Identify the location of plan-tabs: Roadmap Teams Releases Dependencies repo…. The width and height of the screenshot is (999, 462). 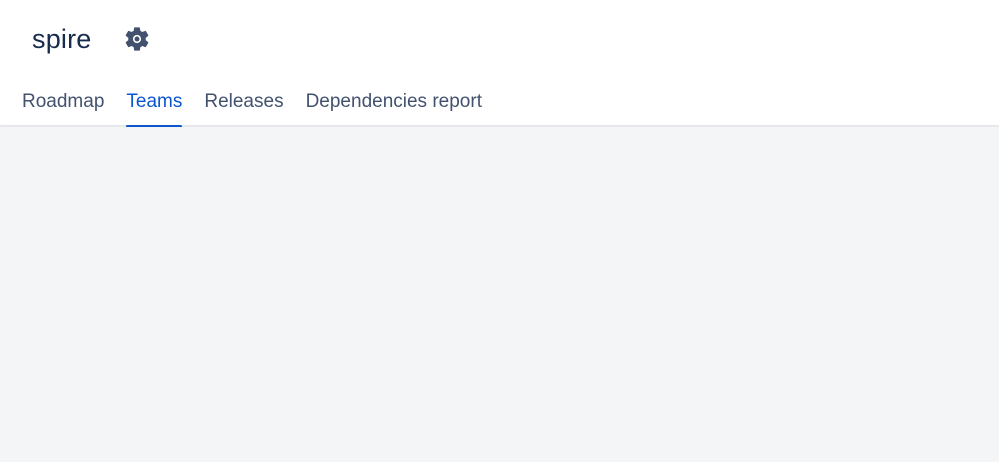
(263, 104).